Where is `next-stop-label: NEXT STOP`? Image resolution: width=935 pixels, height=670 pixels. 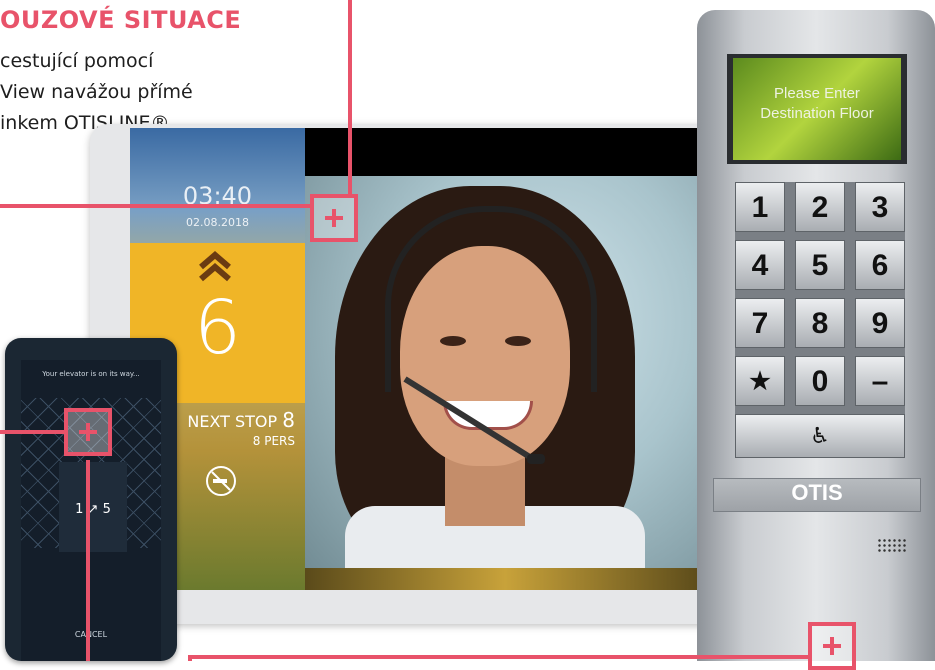
next-stop-label: NEXT STOP is located at coordinates (232, 421).